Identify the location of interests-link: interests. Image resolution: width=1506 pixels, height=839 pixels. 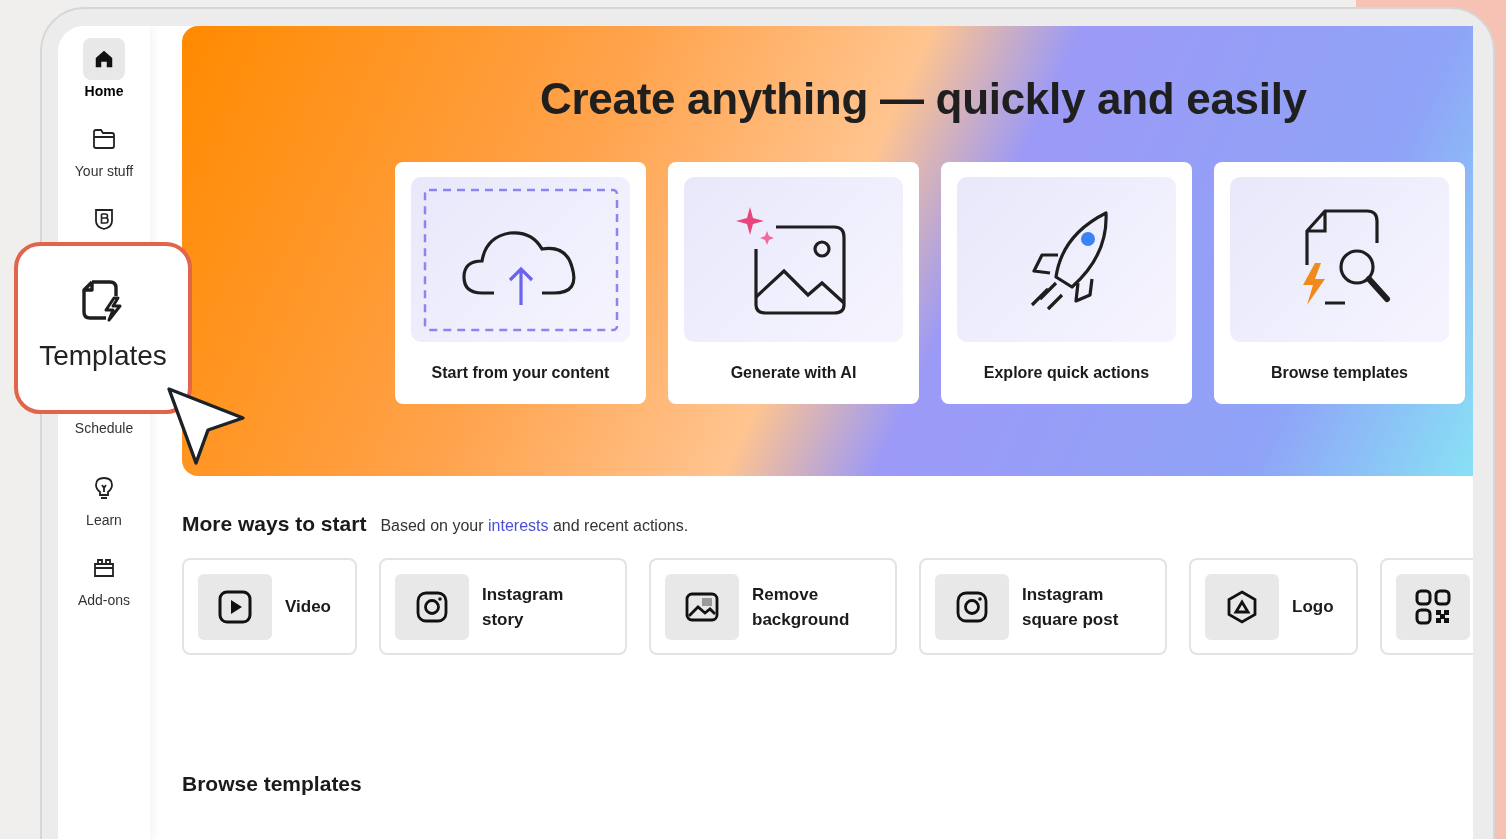
(518, 525).